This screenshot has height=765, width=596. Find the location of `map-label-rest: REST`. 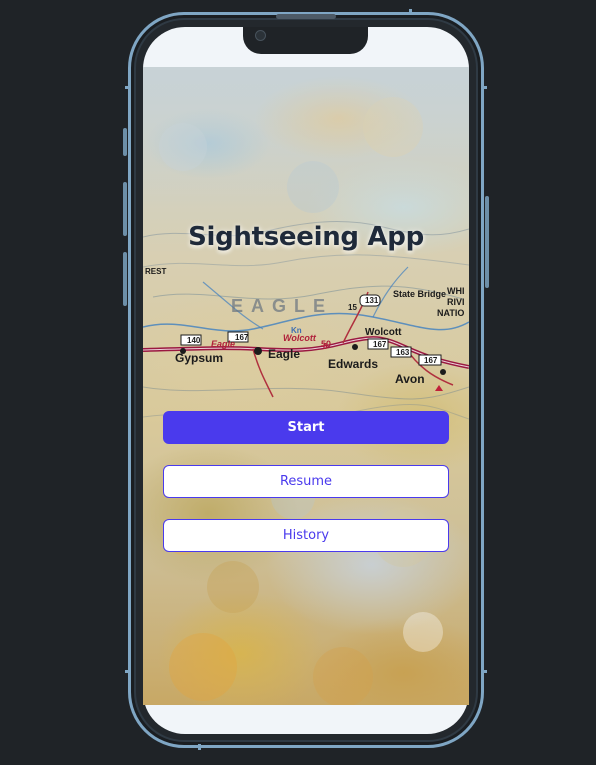

map-label-rest: REST is located at coordinates (156, 271).